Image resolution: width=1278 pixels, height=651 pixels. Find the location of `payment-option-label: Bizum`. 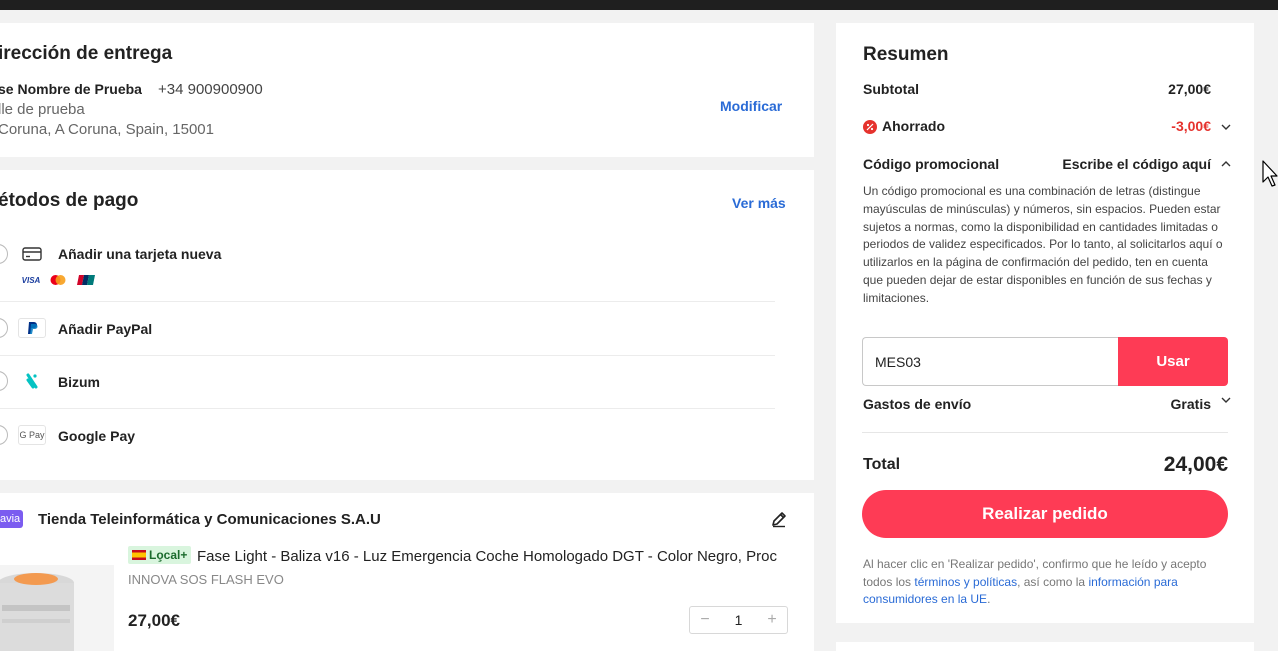

payment-option-label: Bizum is located at coordinates (79, 382).